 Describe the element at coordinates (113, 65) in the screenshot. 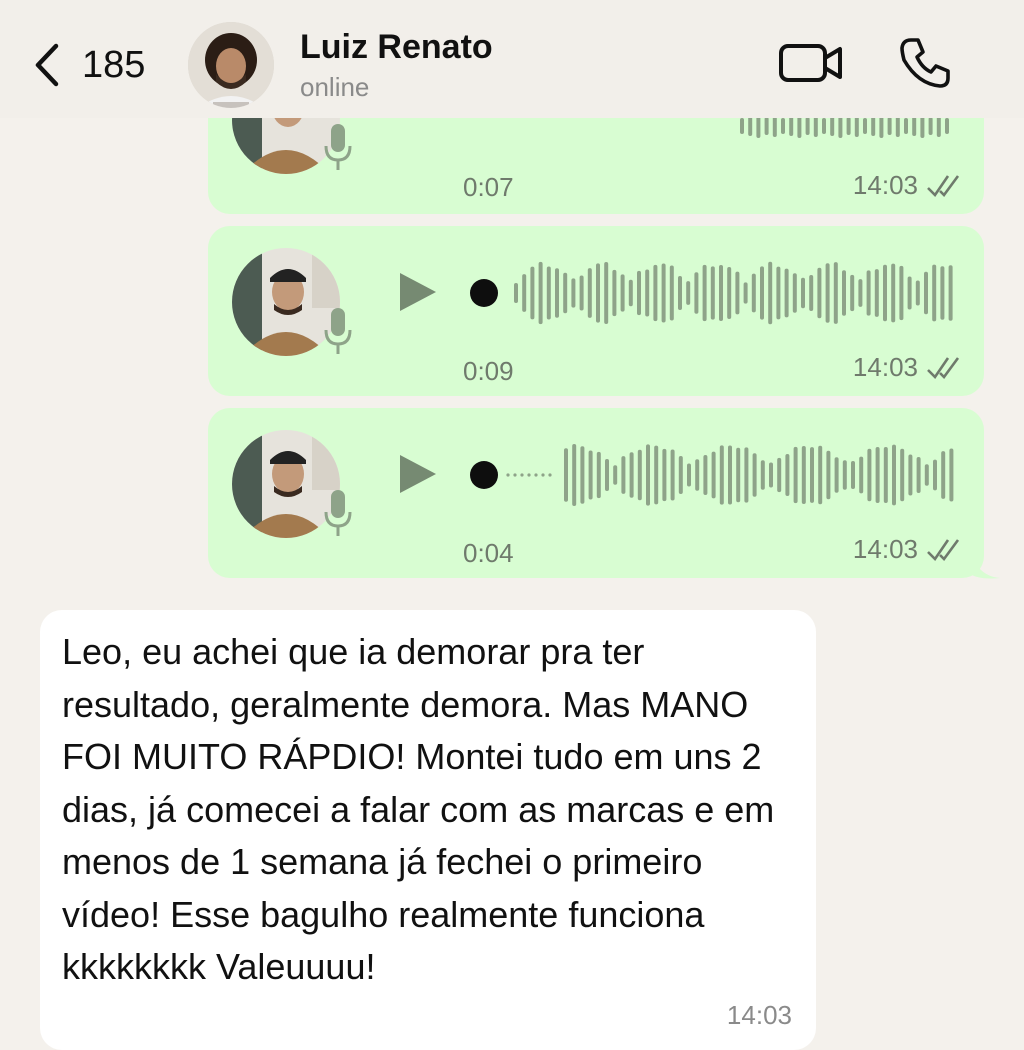

I see `unread-count: 185` at that location.